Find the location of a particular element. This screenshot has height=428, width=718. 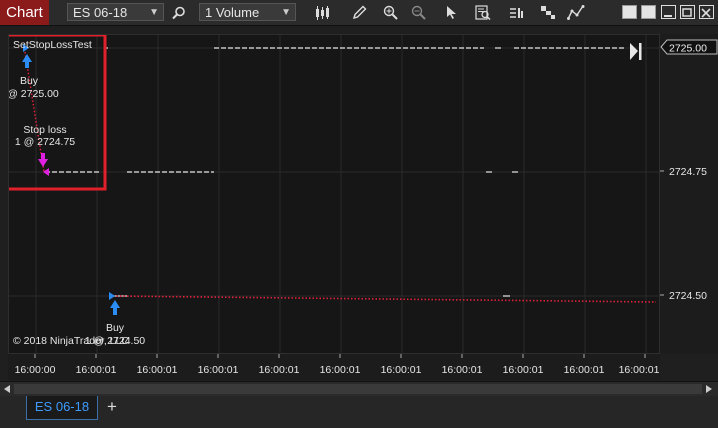

stop-loss-arrow-icon is located at coordinates (43, 160).